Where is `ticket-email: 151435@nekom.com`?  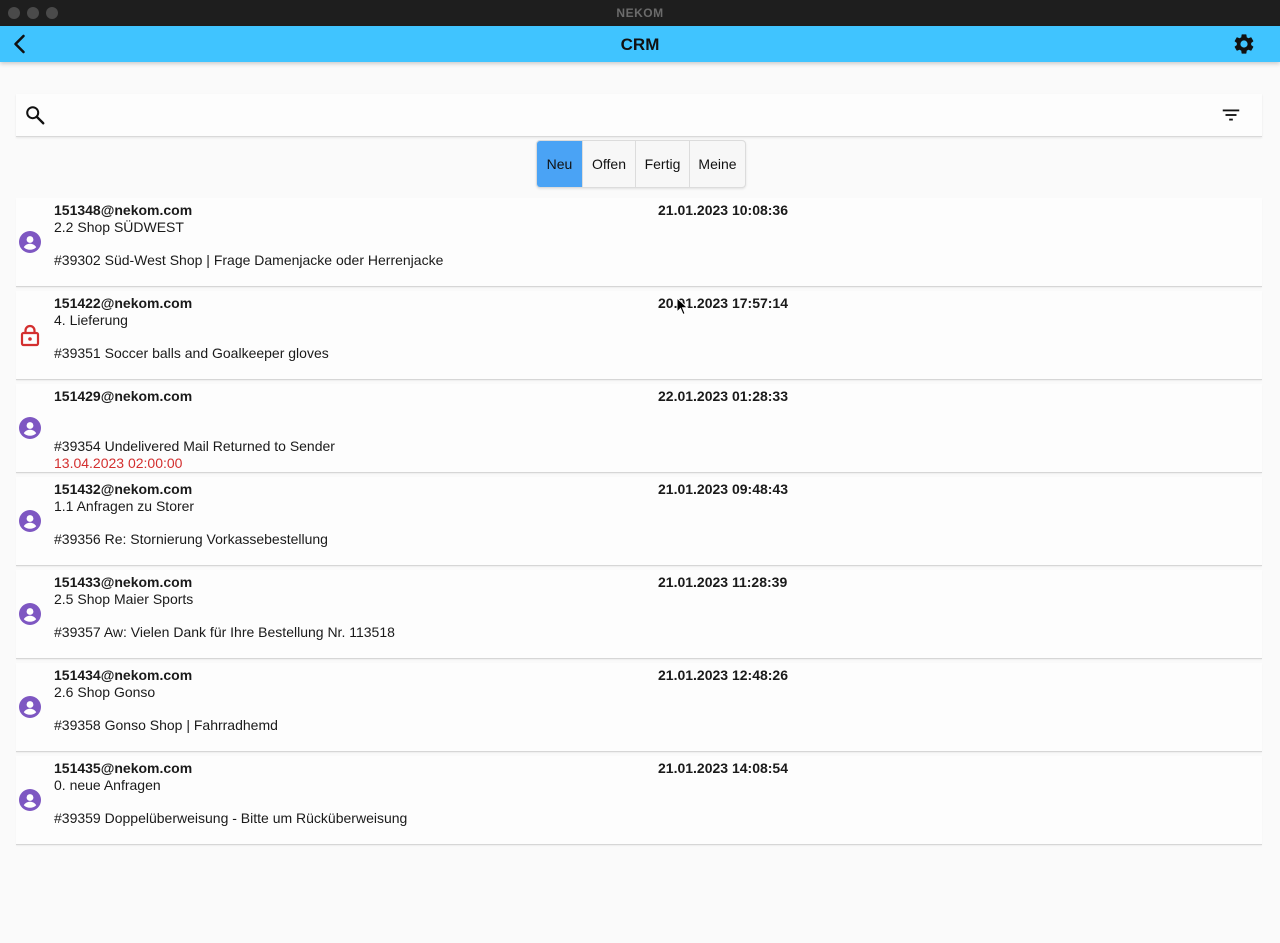 ticket-email: 151435@nekom.com is located at coordinates (123, 768).